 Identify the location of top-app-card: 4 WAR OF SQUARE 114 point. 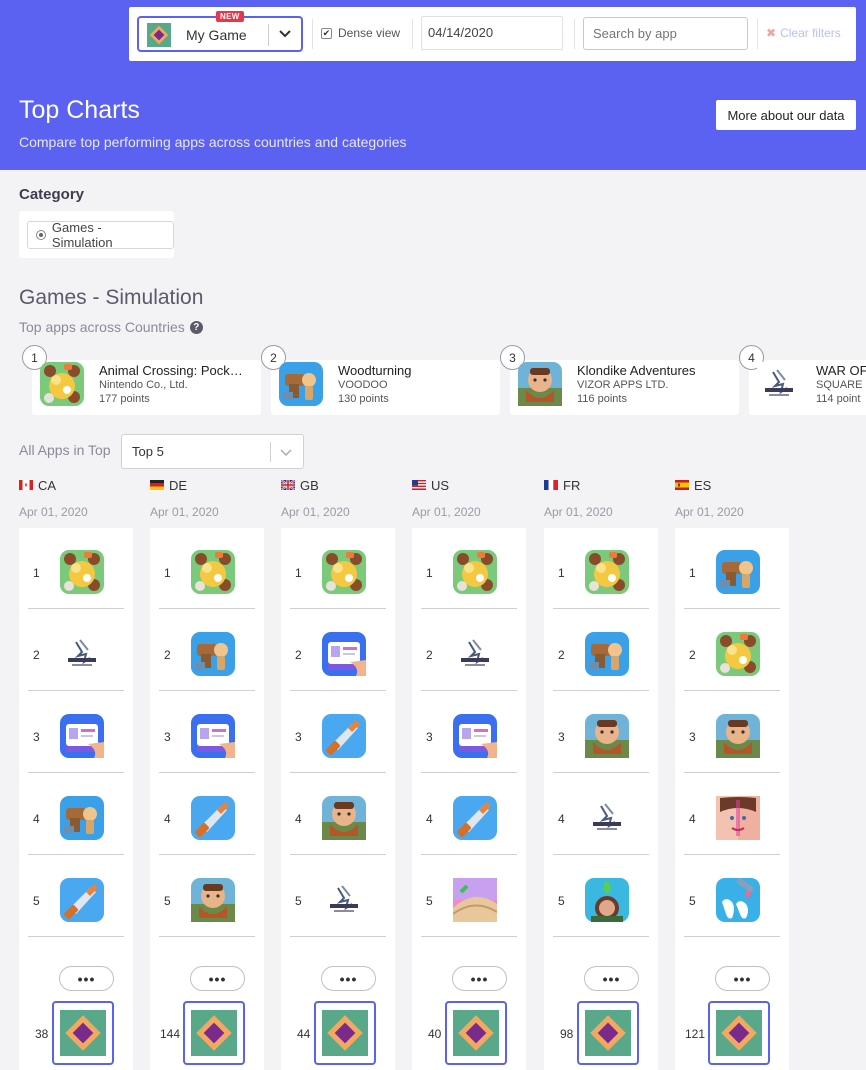
(802, 380).